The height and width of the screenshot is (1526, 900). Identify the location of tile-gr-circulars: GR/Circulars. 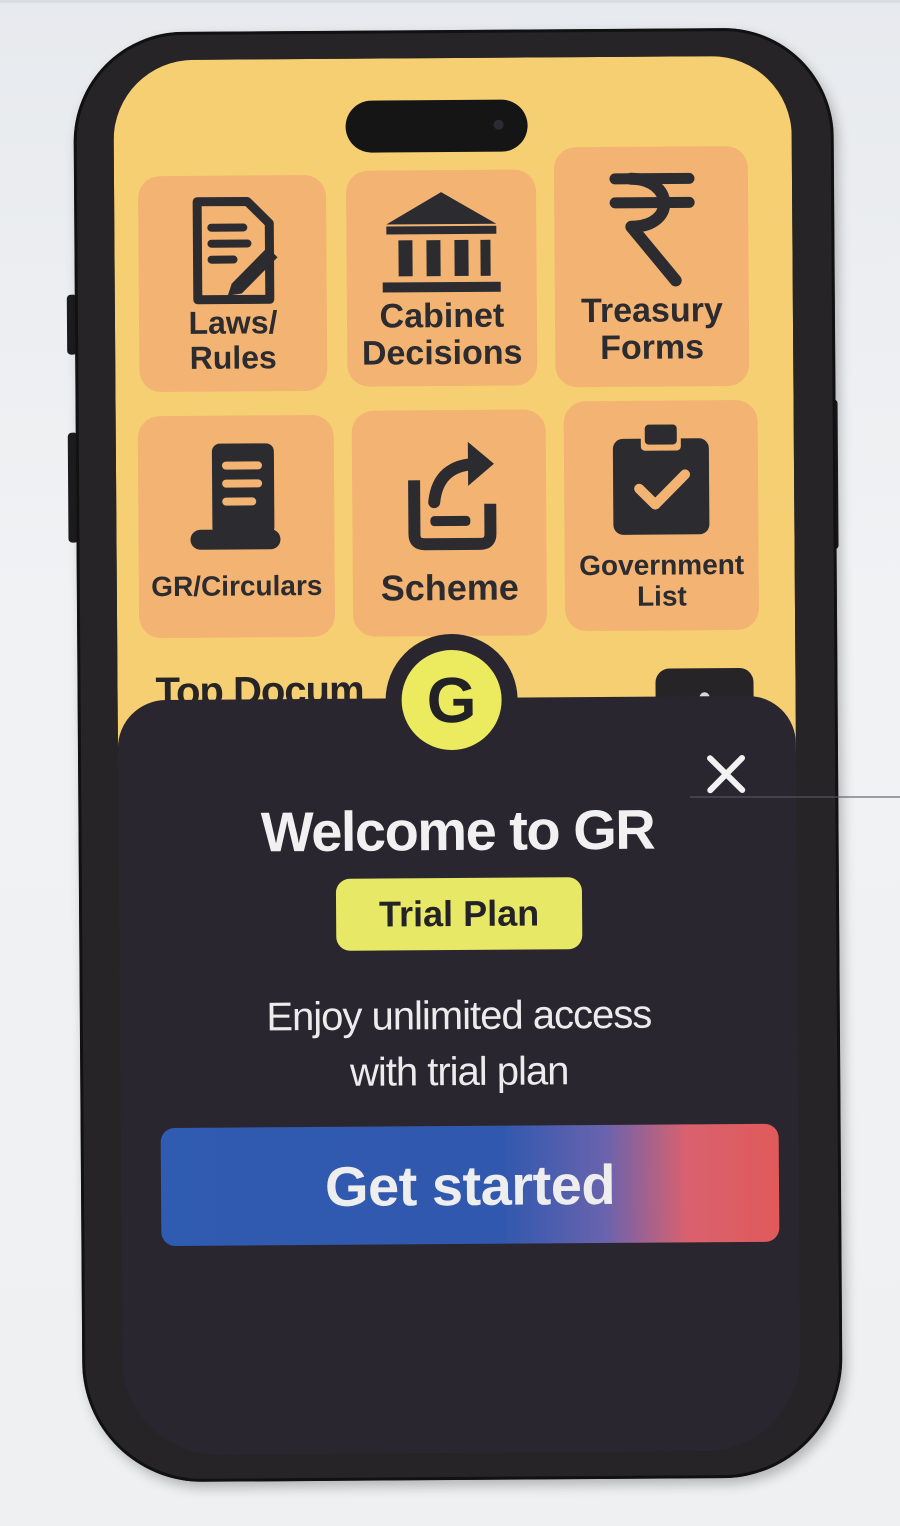
(236, 526).